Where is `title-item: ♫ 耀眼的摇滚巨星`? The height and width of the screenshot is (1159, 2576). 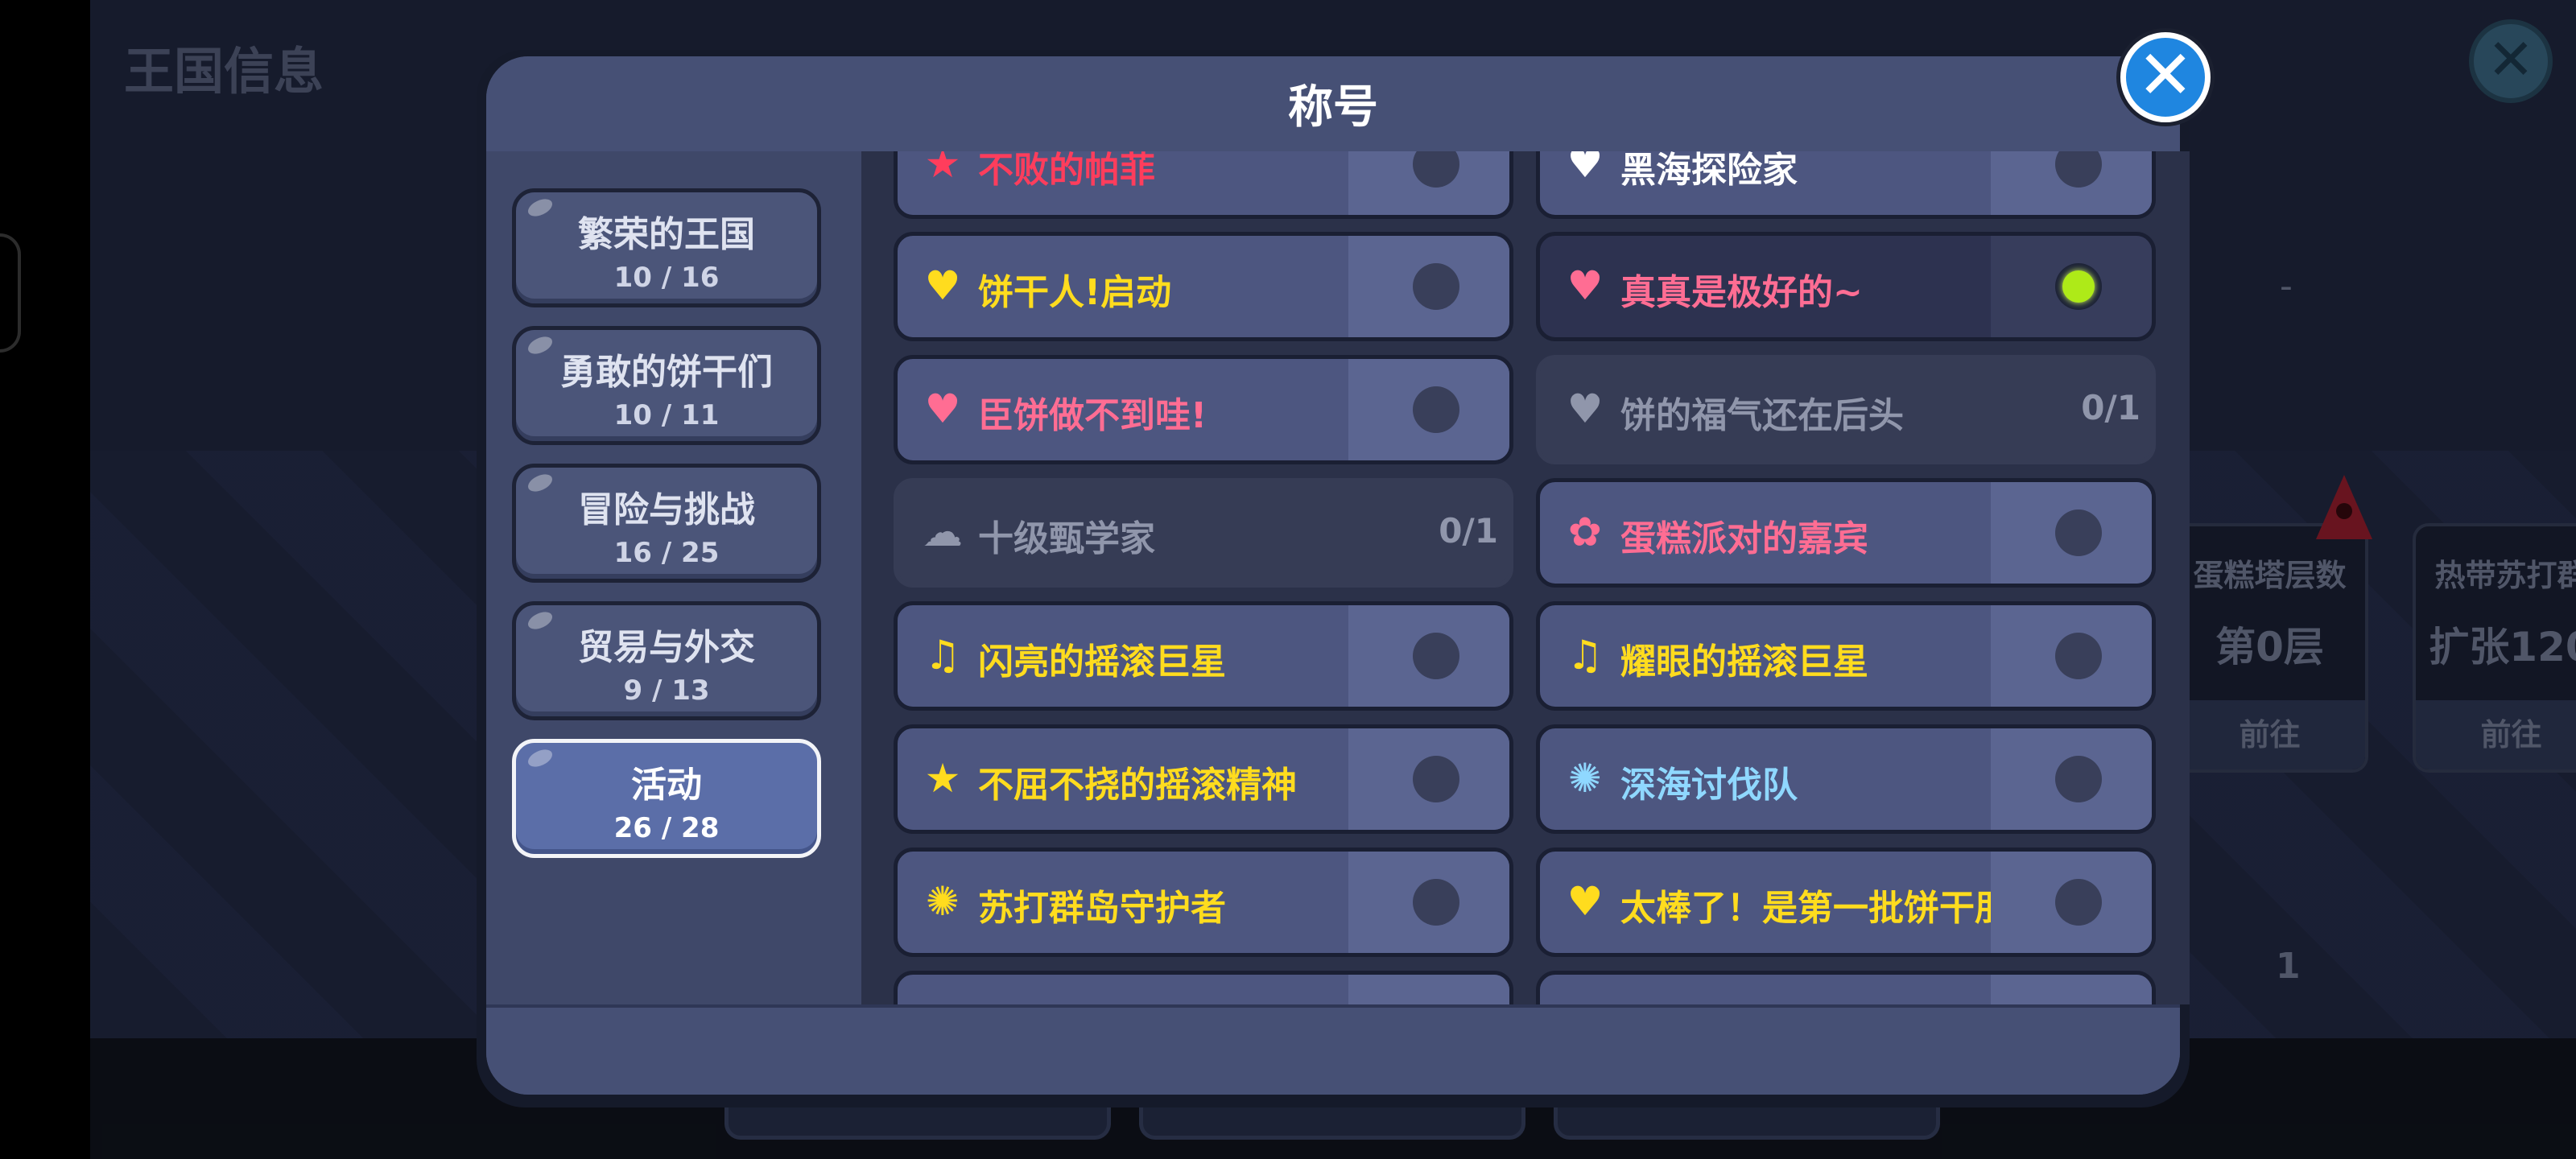 title-item: ♫ 耀眼的摇滚巨星 is located at coordinates (1846, 656).